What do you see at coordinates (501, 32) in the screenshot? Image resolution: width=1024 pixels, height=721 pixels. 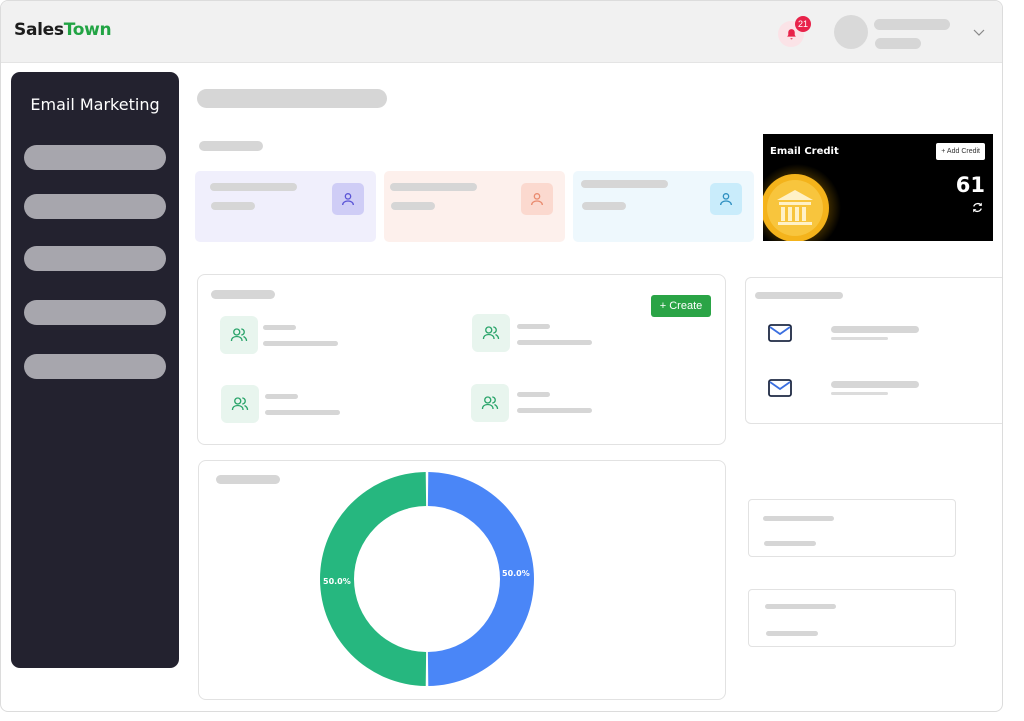 I see `top-header: SalesTown 21` at bounding box center [501, 32].